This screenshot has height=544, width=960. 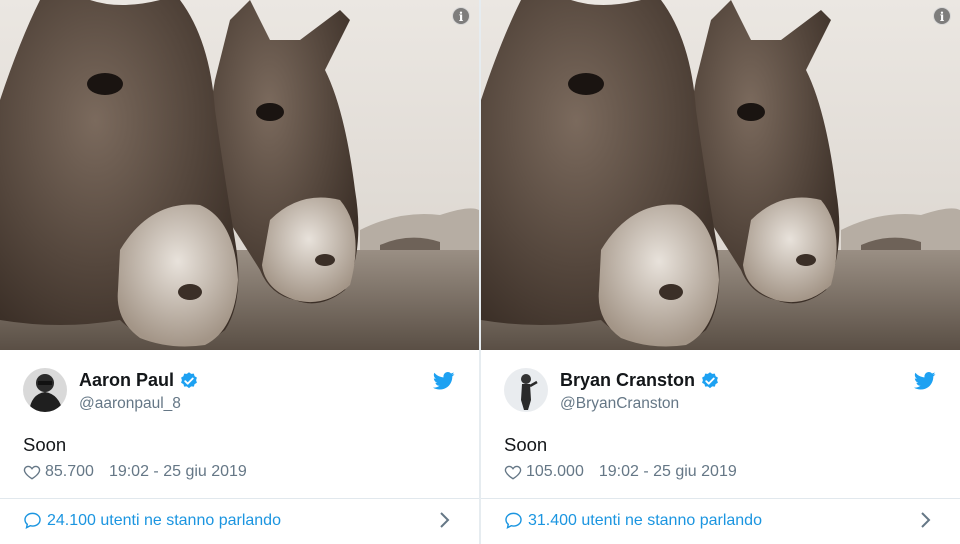 What do you see at coordinates (130, 404) in the screenshot?
I see `author-handle: @aaronpaul_8` at bounding box center [130, 404].